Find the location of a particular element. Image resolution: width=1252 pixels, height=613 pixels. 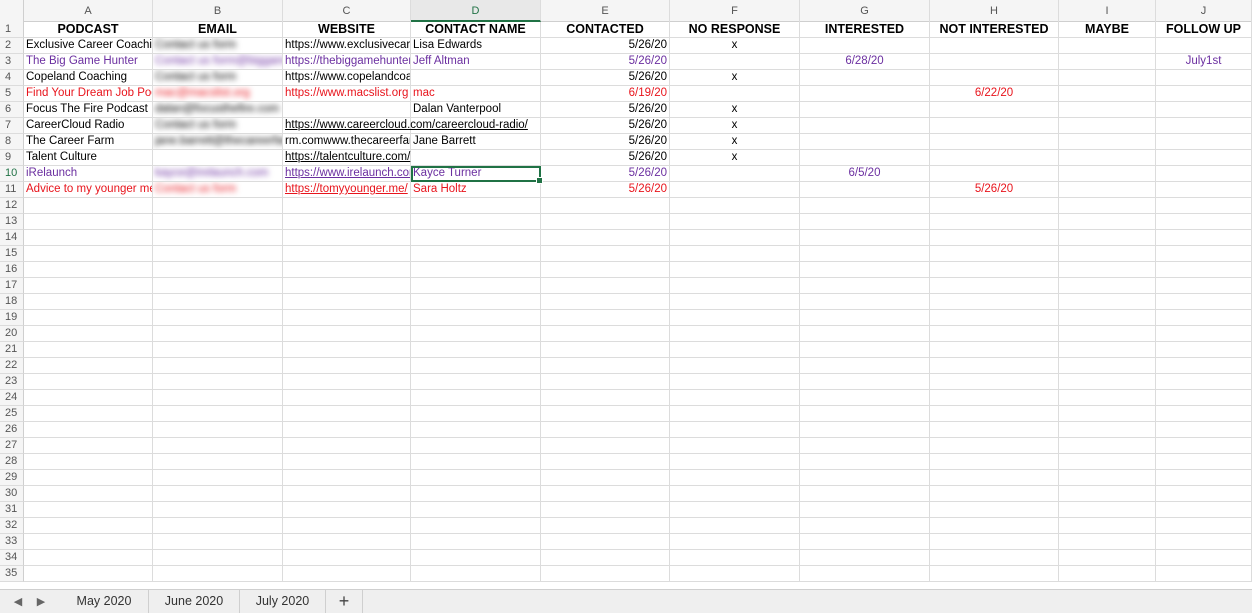

cell-c27 is located at coordinates (347, 446).